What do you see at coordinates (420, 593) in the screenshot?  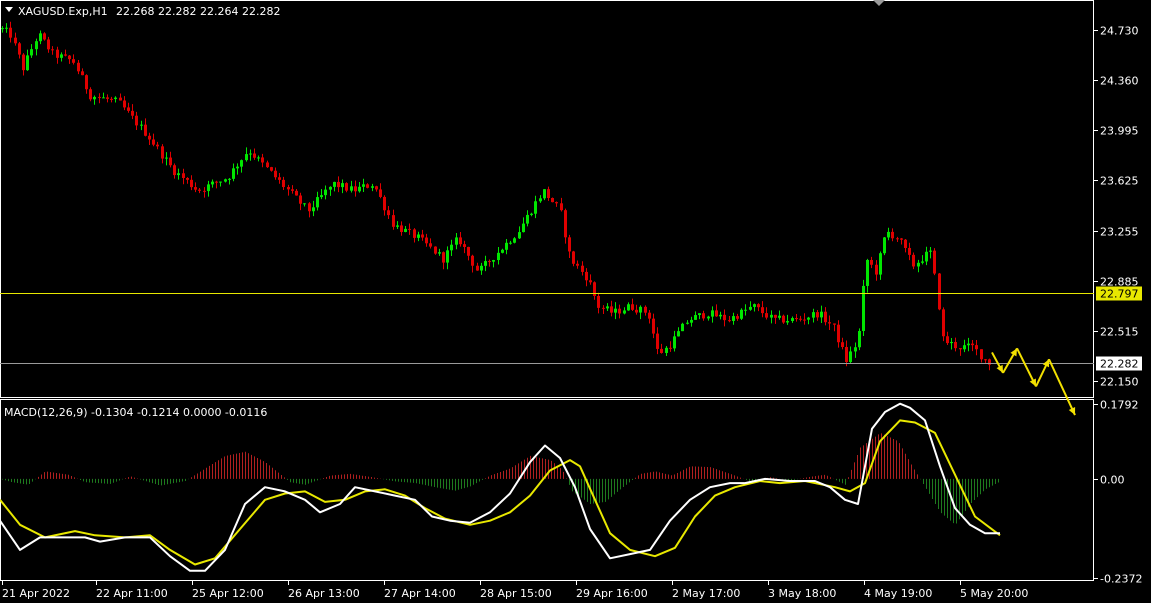 I see `time-tick-label: 27 Apr 14:00` at bounding box center [420, 593].